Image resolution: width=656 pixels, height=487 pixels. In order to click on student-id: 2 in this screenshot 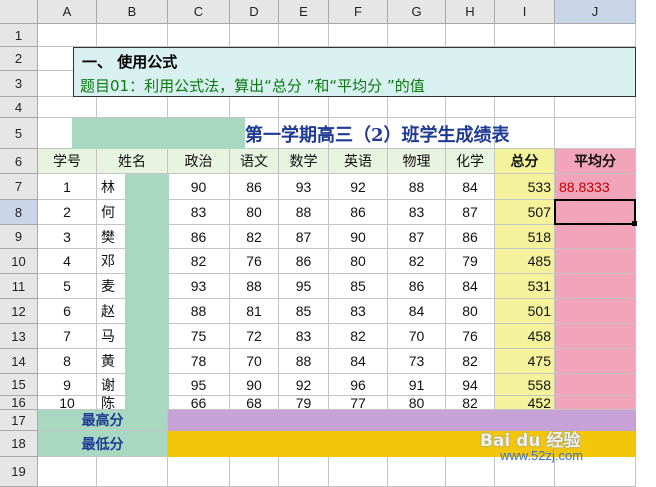, I will do `click(67, 212)`.